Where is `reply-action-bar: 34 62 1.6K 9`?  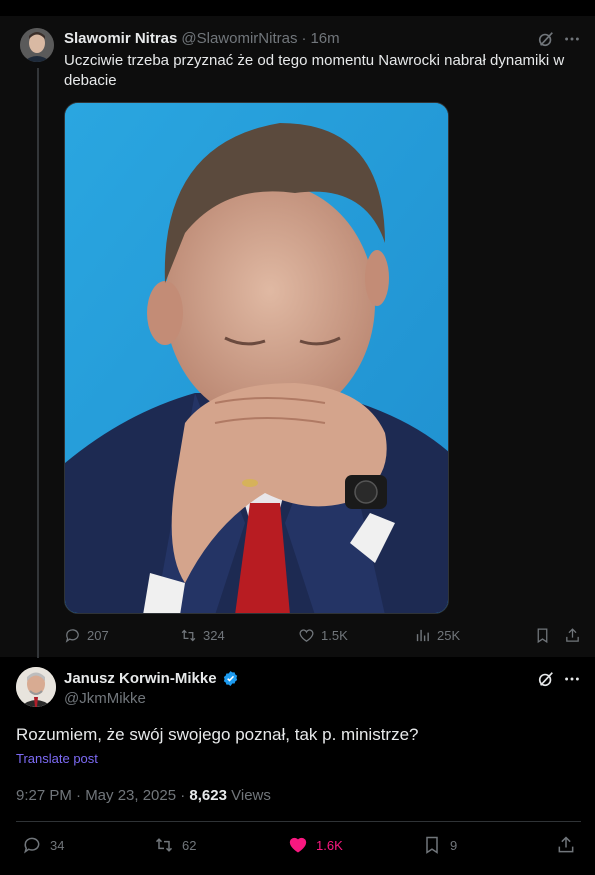
reply-action-bar: 34 62 1.6K 9 is located at coordinates (298, 846).